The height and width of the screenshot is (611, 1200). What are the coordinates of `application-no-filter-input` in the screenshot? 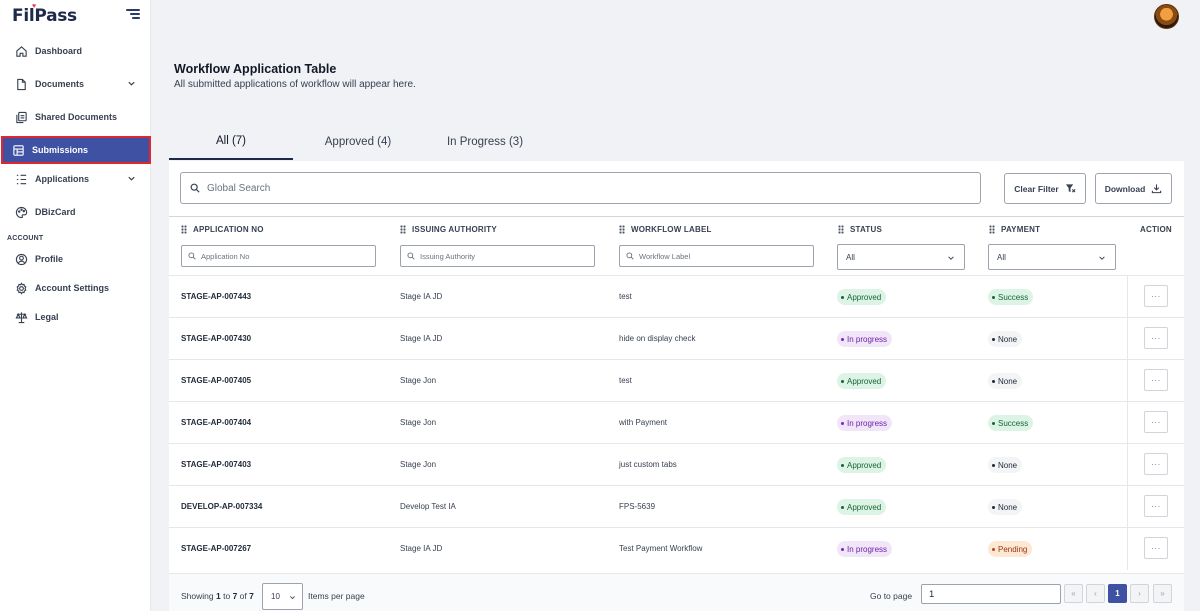 It's located at (276, 256).